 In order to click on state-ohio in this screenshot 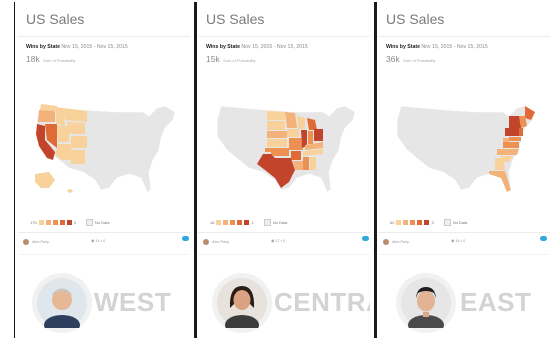, I will do `click(318, 135)`.